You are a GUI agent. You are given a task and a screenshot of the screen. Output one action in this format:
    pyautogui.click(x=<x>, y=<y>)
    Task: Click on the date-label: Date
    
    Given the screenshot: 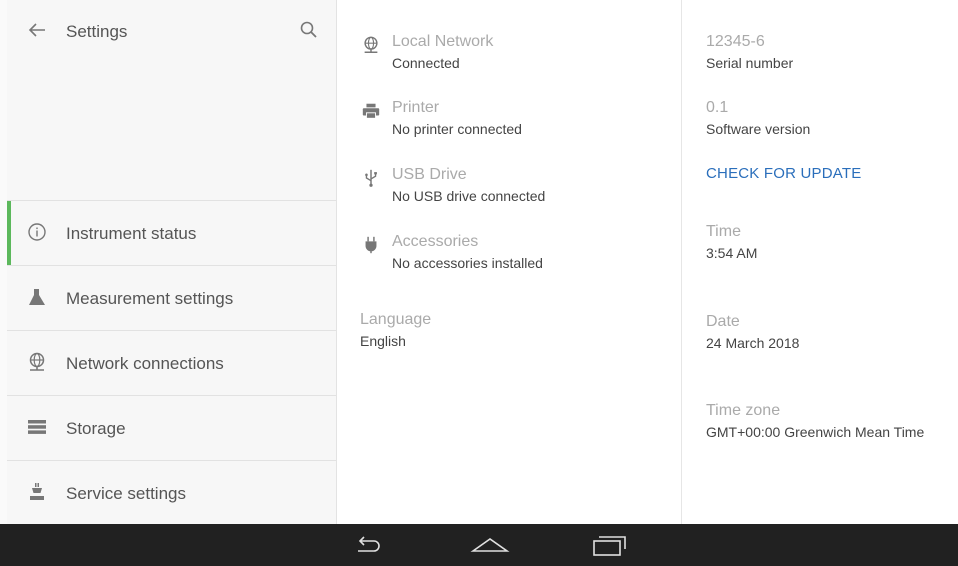 What is the action you would take?
    pyautogui.click(x=723, y=321)
    